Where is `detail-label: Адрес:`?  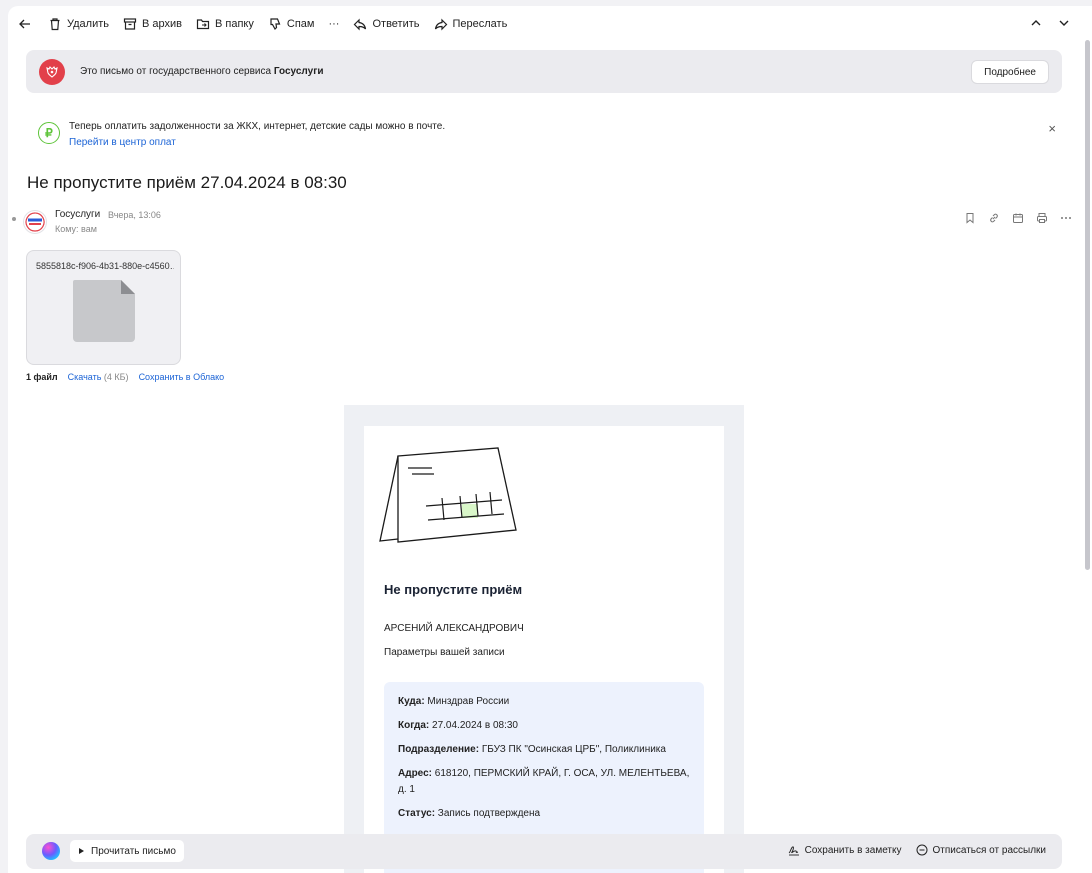
detail-label: Адрес: is located at coordinates (415, 773).